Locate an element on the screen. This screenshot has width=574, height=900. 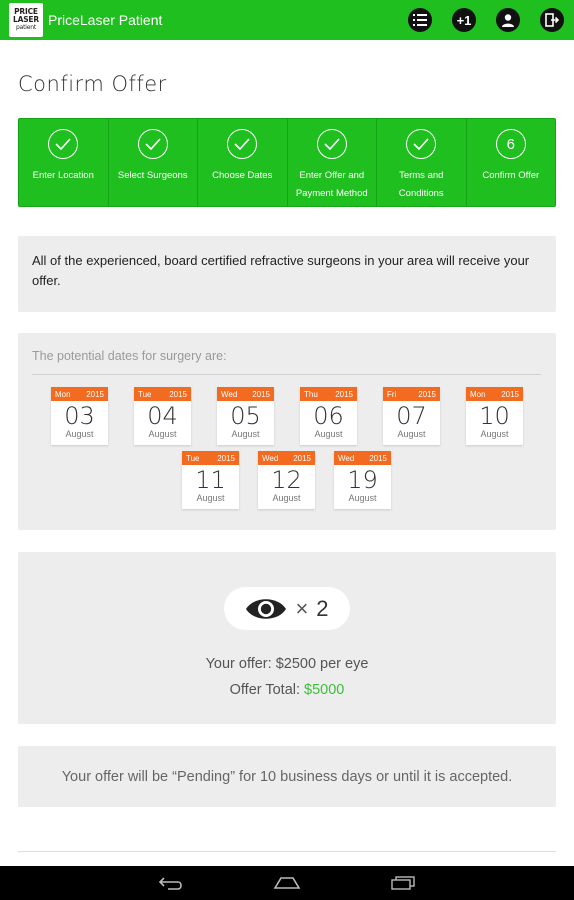
date-day: 12 is located at coordinates (286, 480).